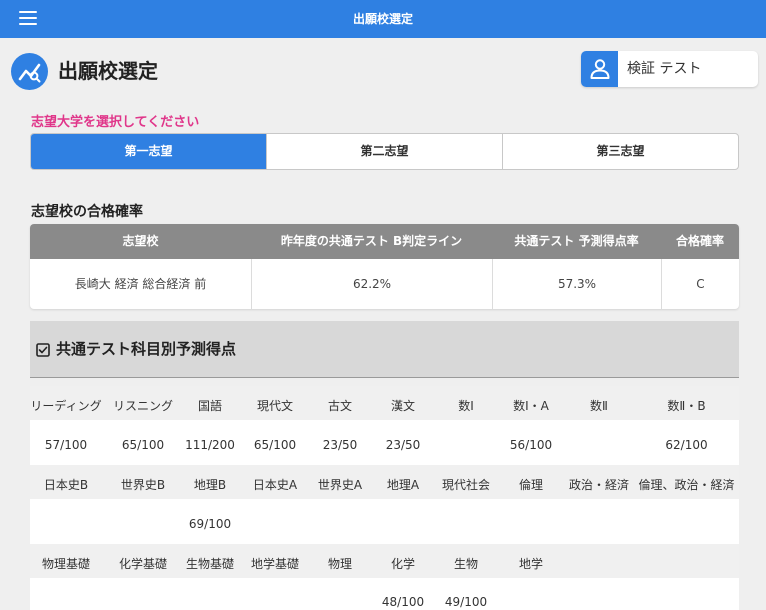  What do you see at coordinates (371, 241) in the screenshot?
I see `column-header: 昨年度の共通テスト B判定ライン` at bounding box center [371, 241].